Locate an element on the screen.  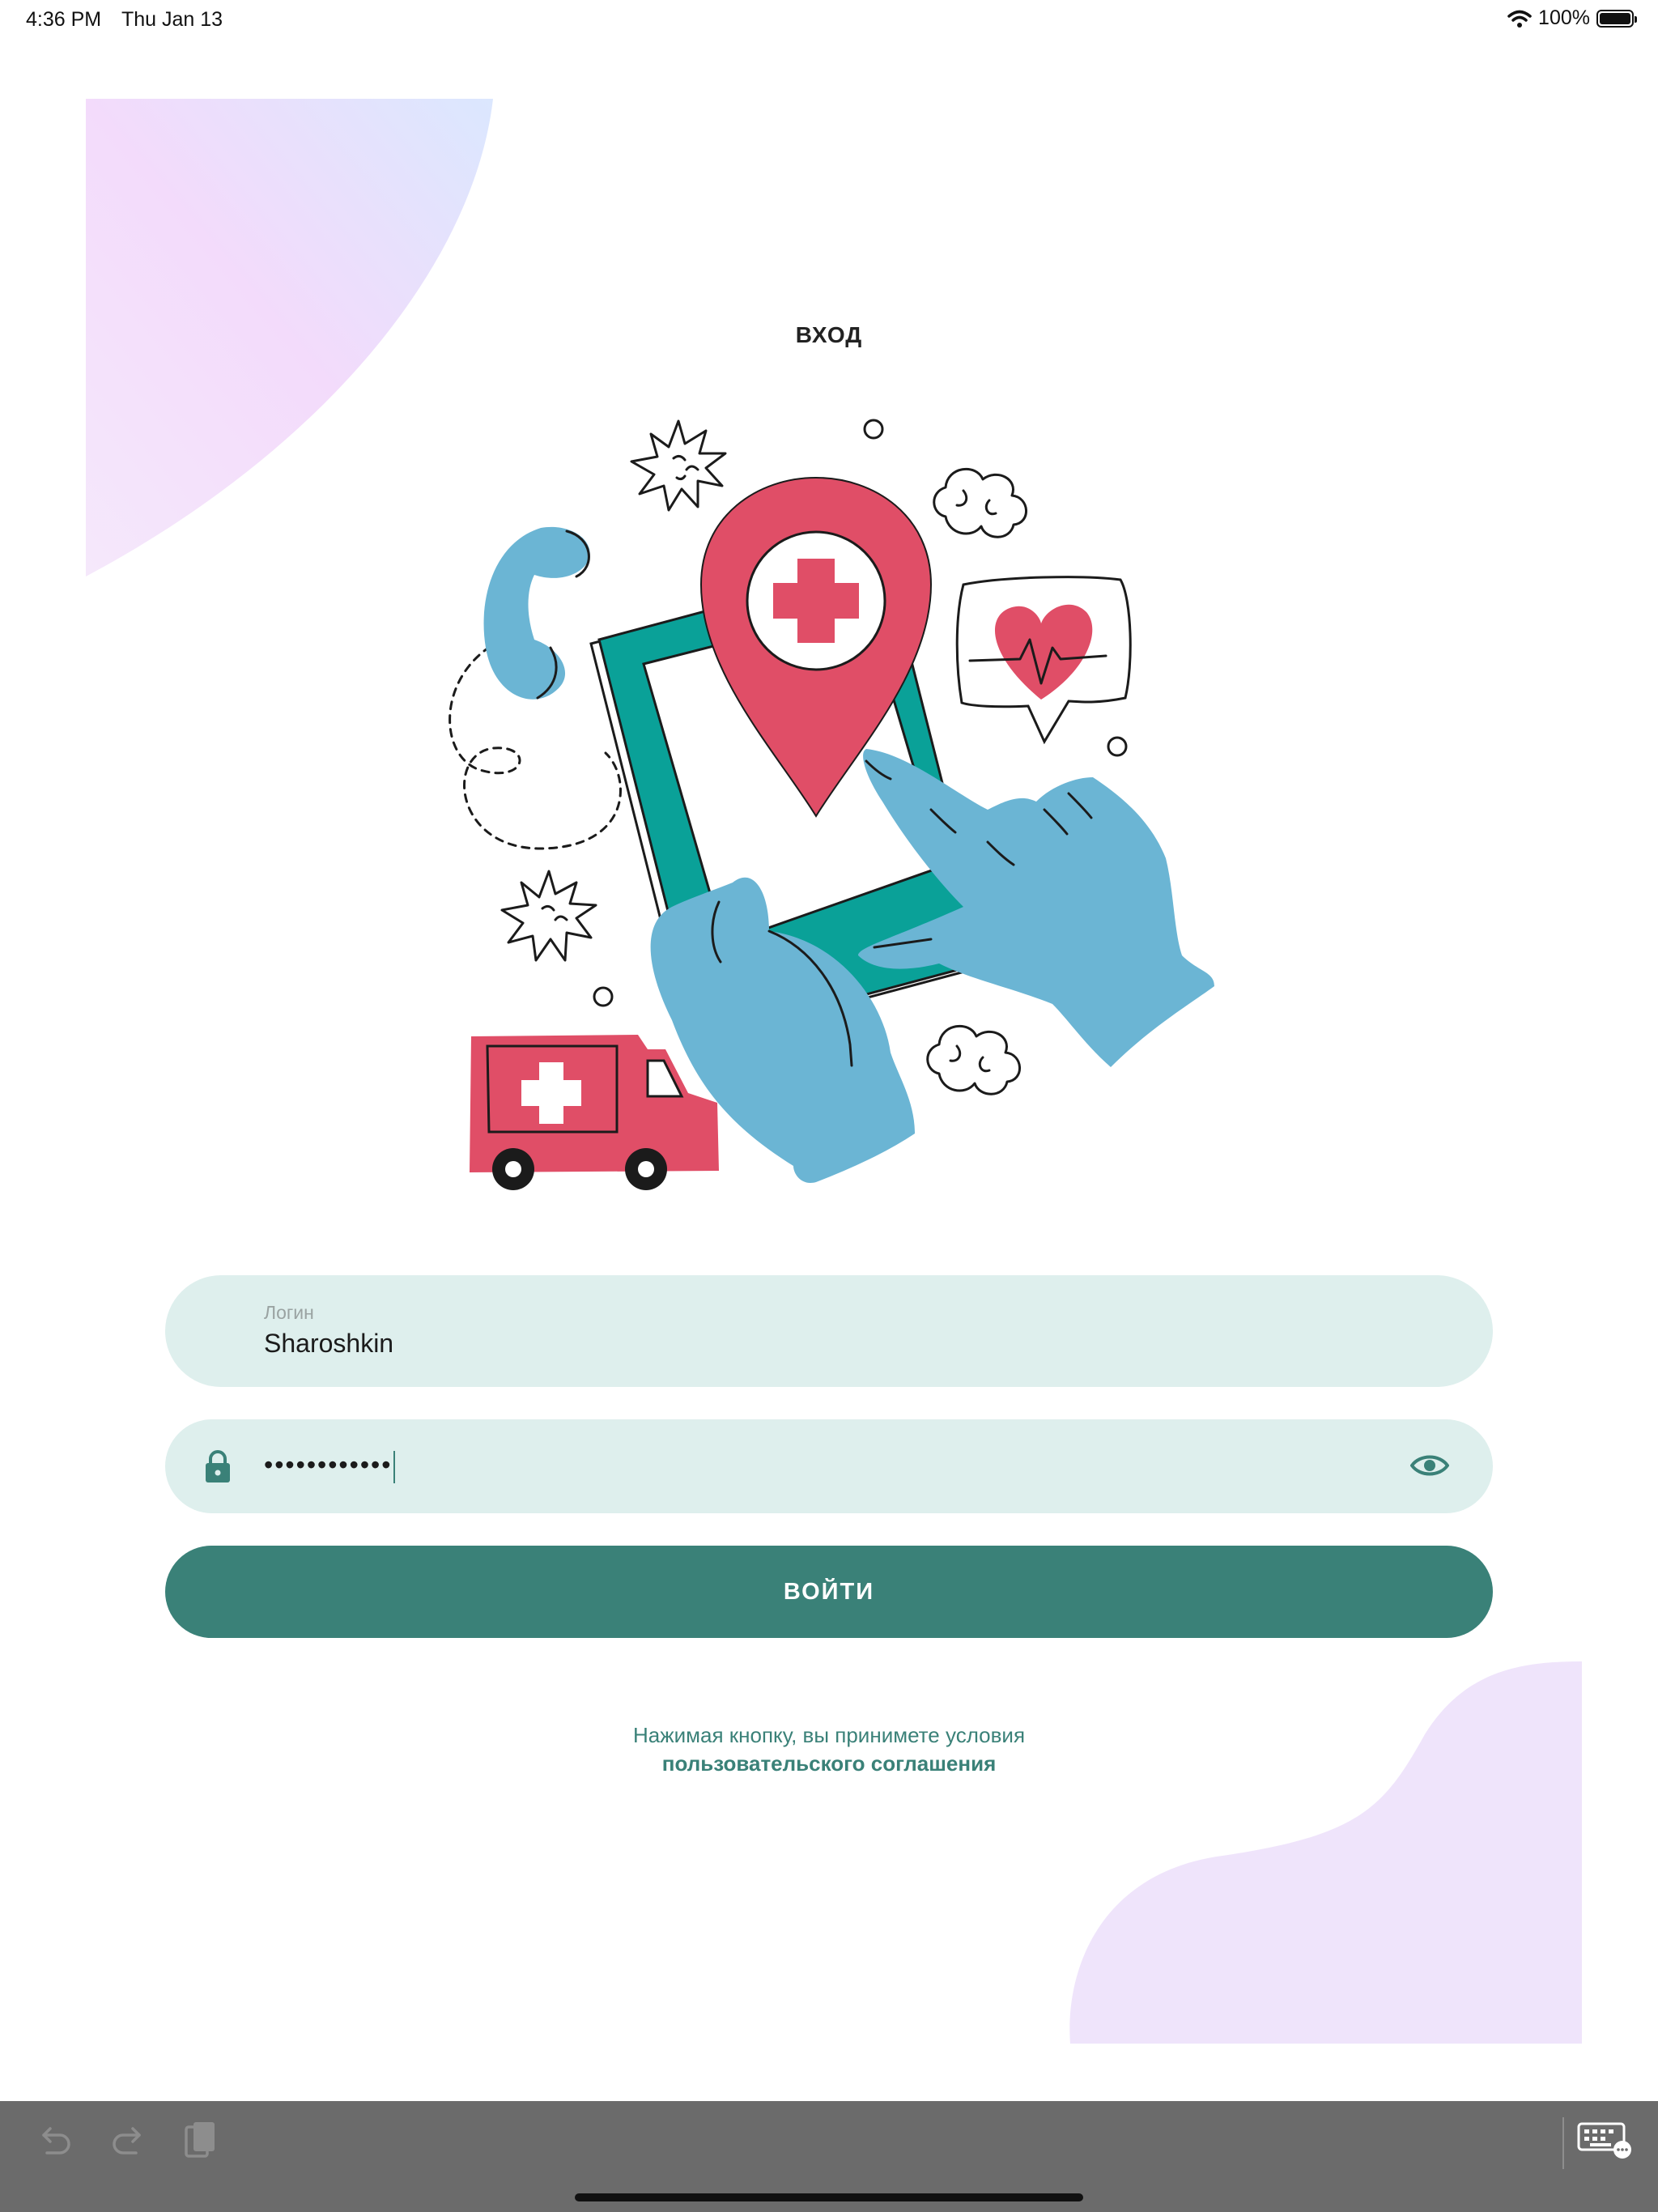
paste-icon is located at coordinates (200, 2141).